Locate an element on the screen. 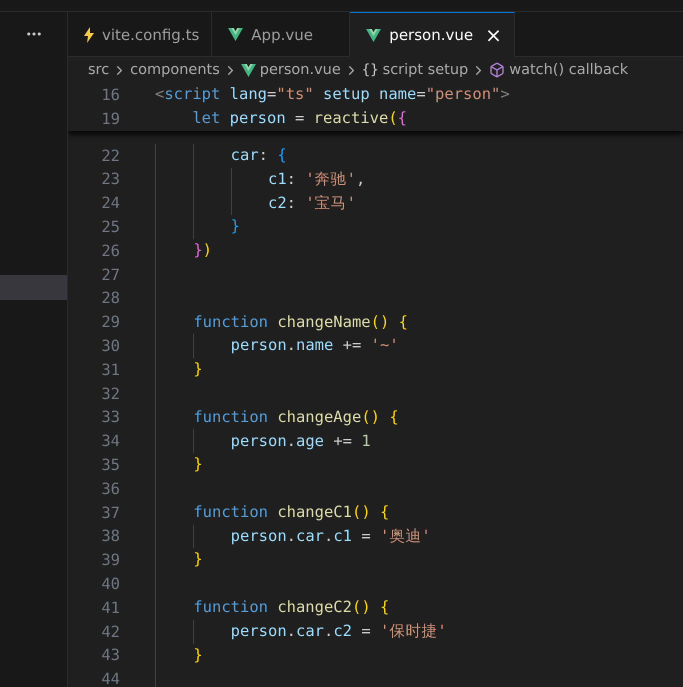 This screenshot has width=683, height=687. cube-icon is located at coordinates (497, 70).